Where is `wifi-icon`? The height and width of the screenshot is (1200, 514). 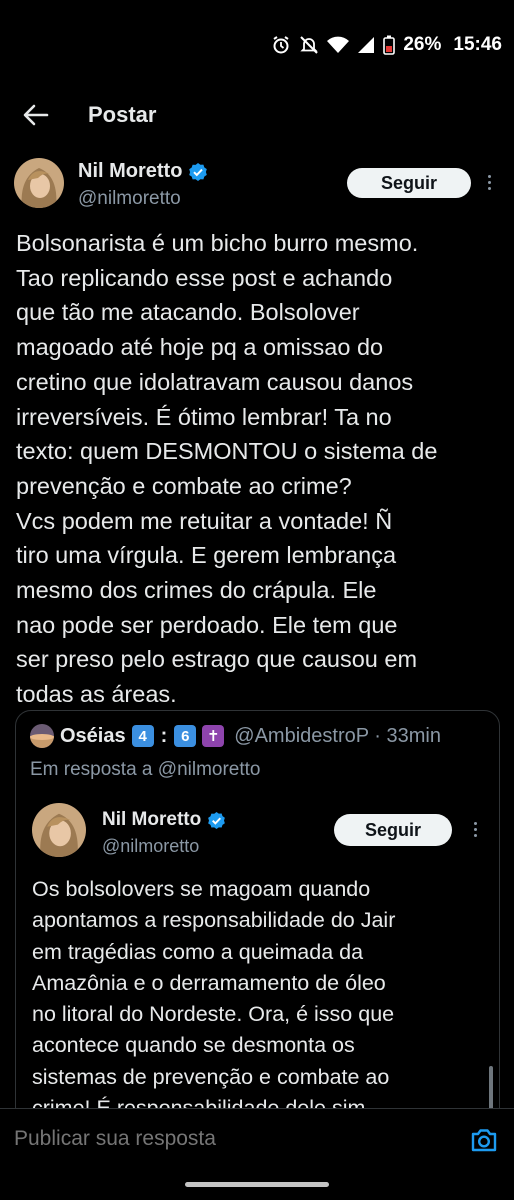
wifi-icon is located at coordinates (338, 44).